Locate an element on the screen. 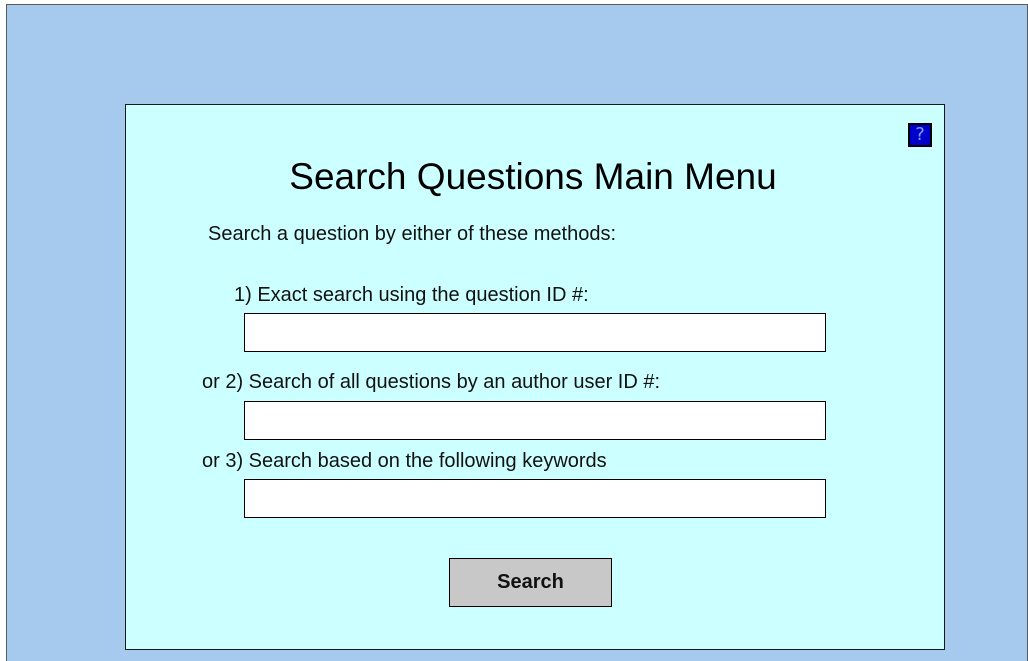  question-id-input is located at coordinates (535, 332).